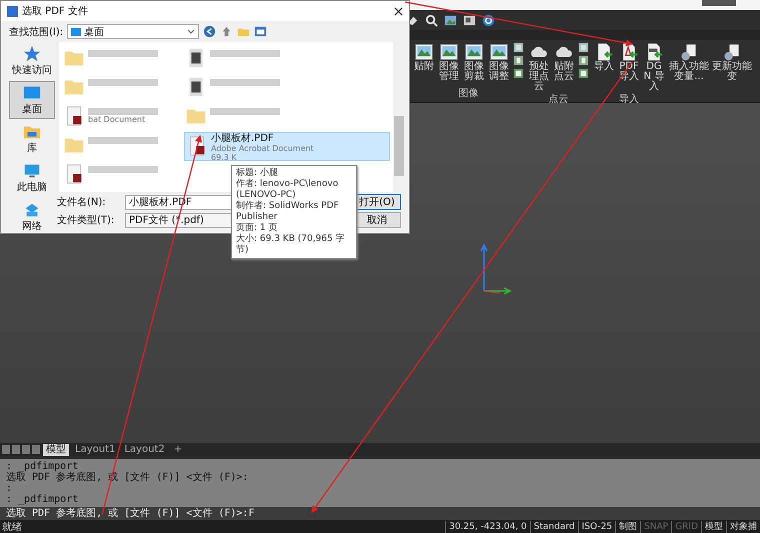  Describe the element at coordinates (291, 245) in the screenshot. I see `tooltip-line: 大小: 69.3 KB (70,965 字节)` at that location.